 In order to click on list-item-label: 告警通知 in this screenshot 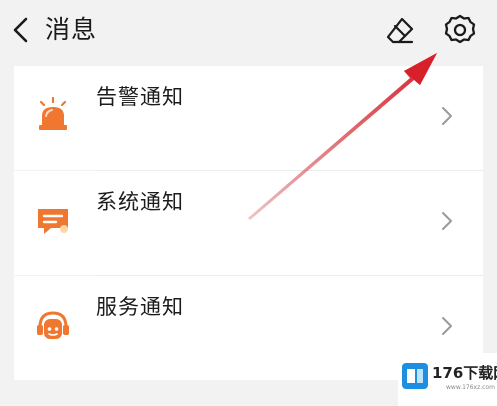, I will do `click(140, 97)`.